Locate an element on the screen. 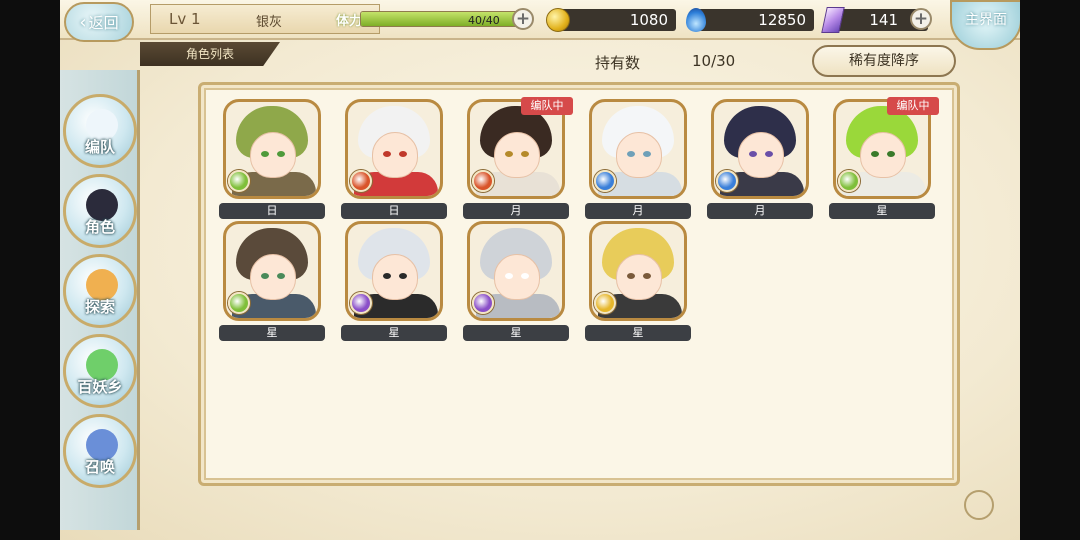  owned-count-label: 持有数 is located at coordinates (618, 63).